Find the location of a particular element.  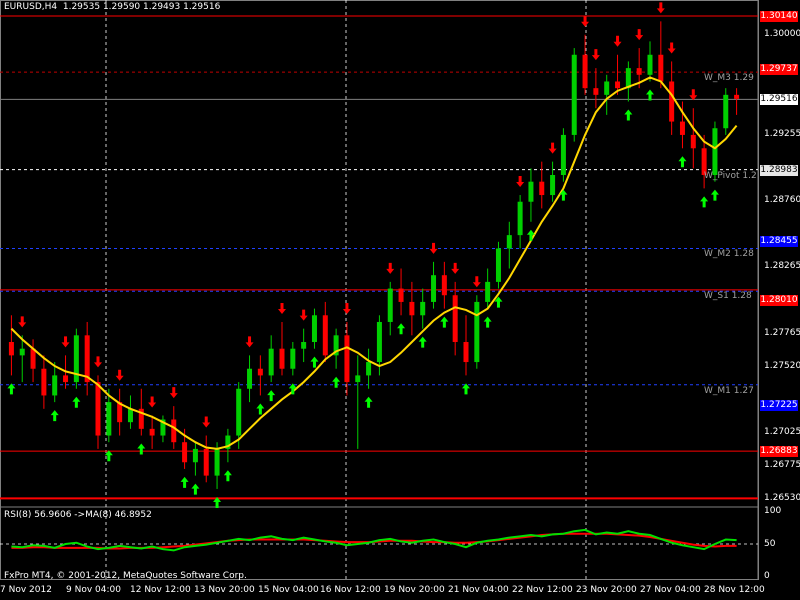

price-axis-label: 1.29255 is located at coordinates (782, 133).